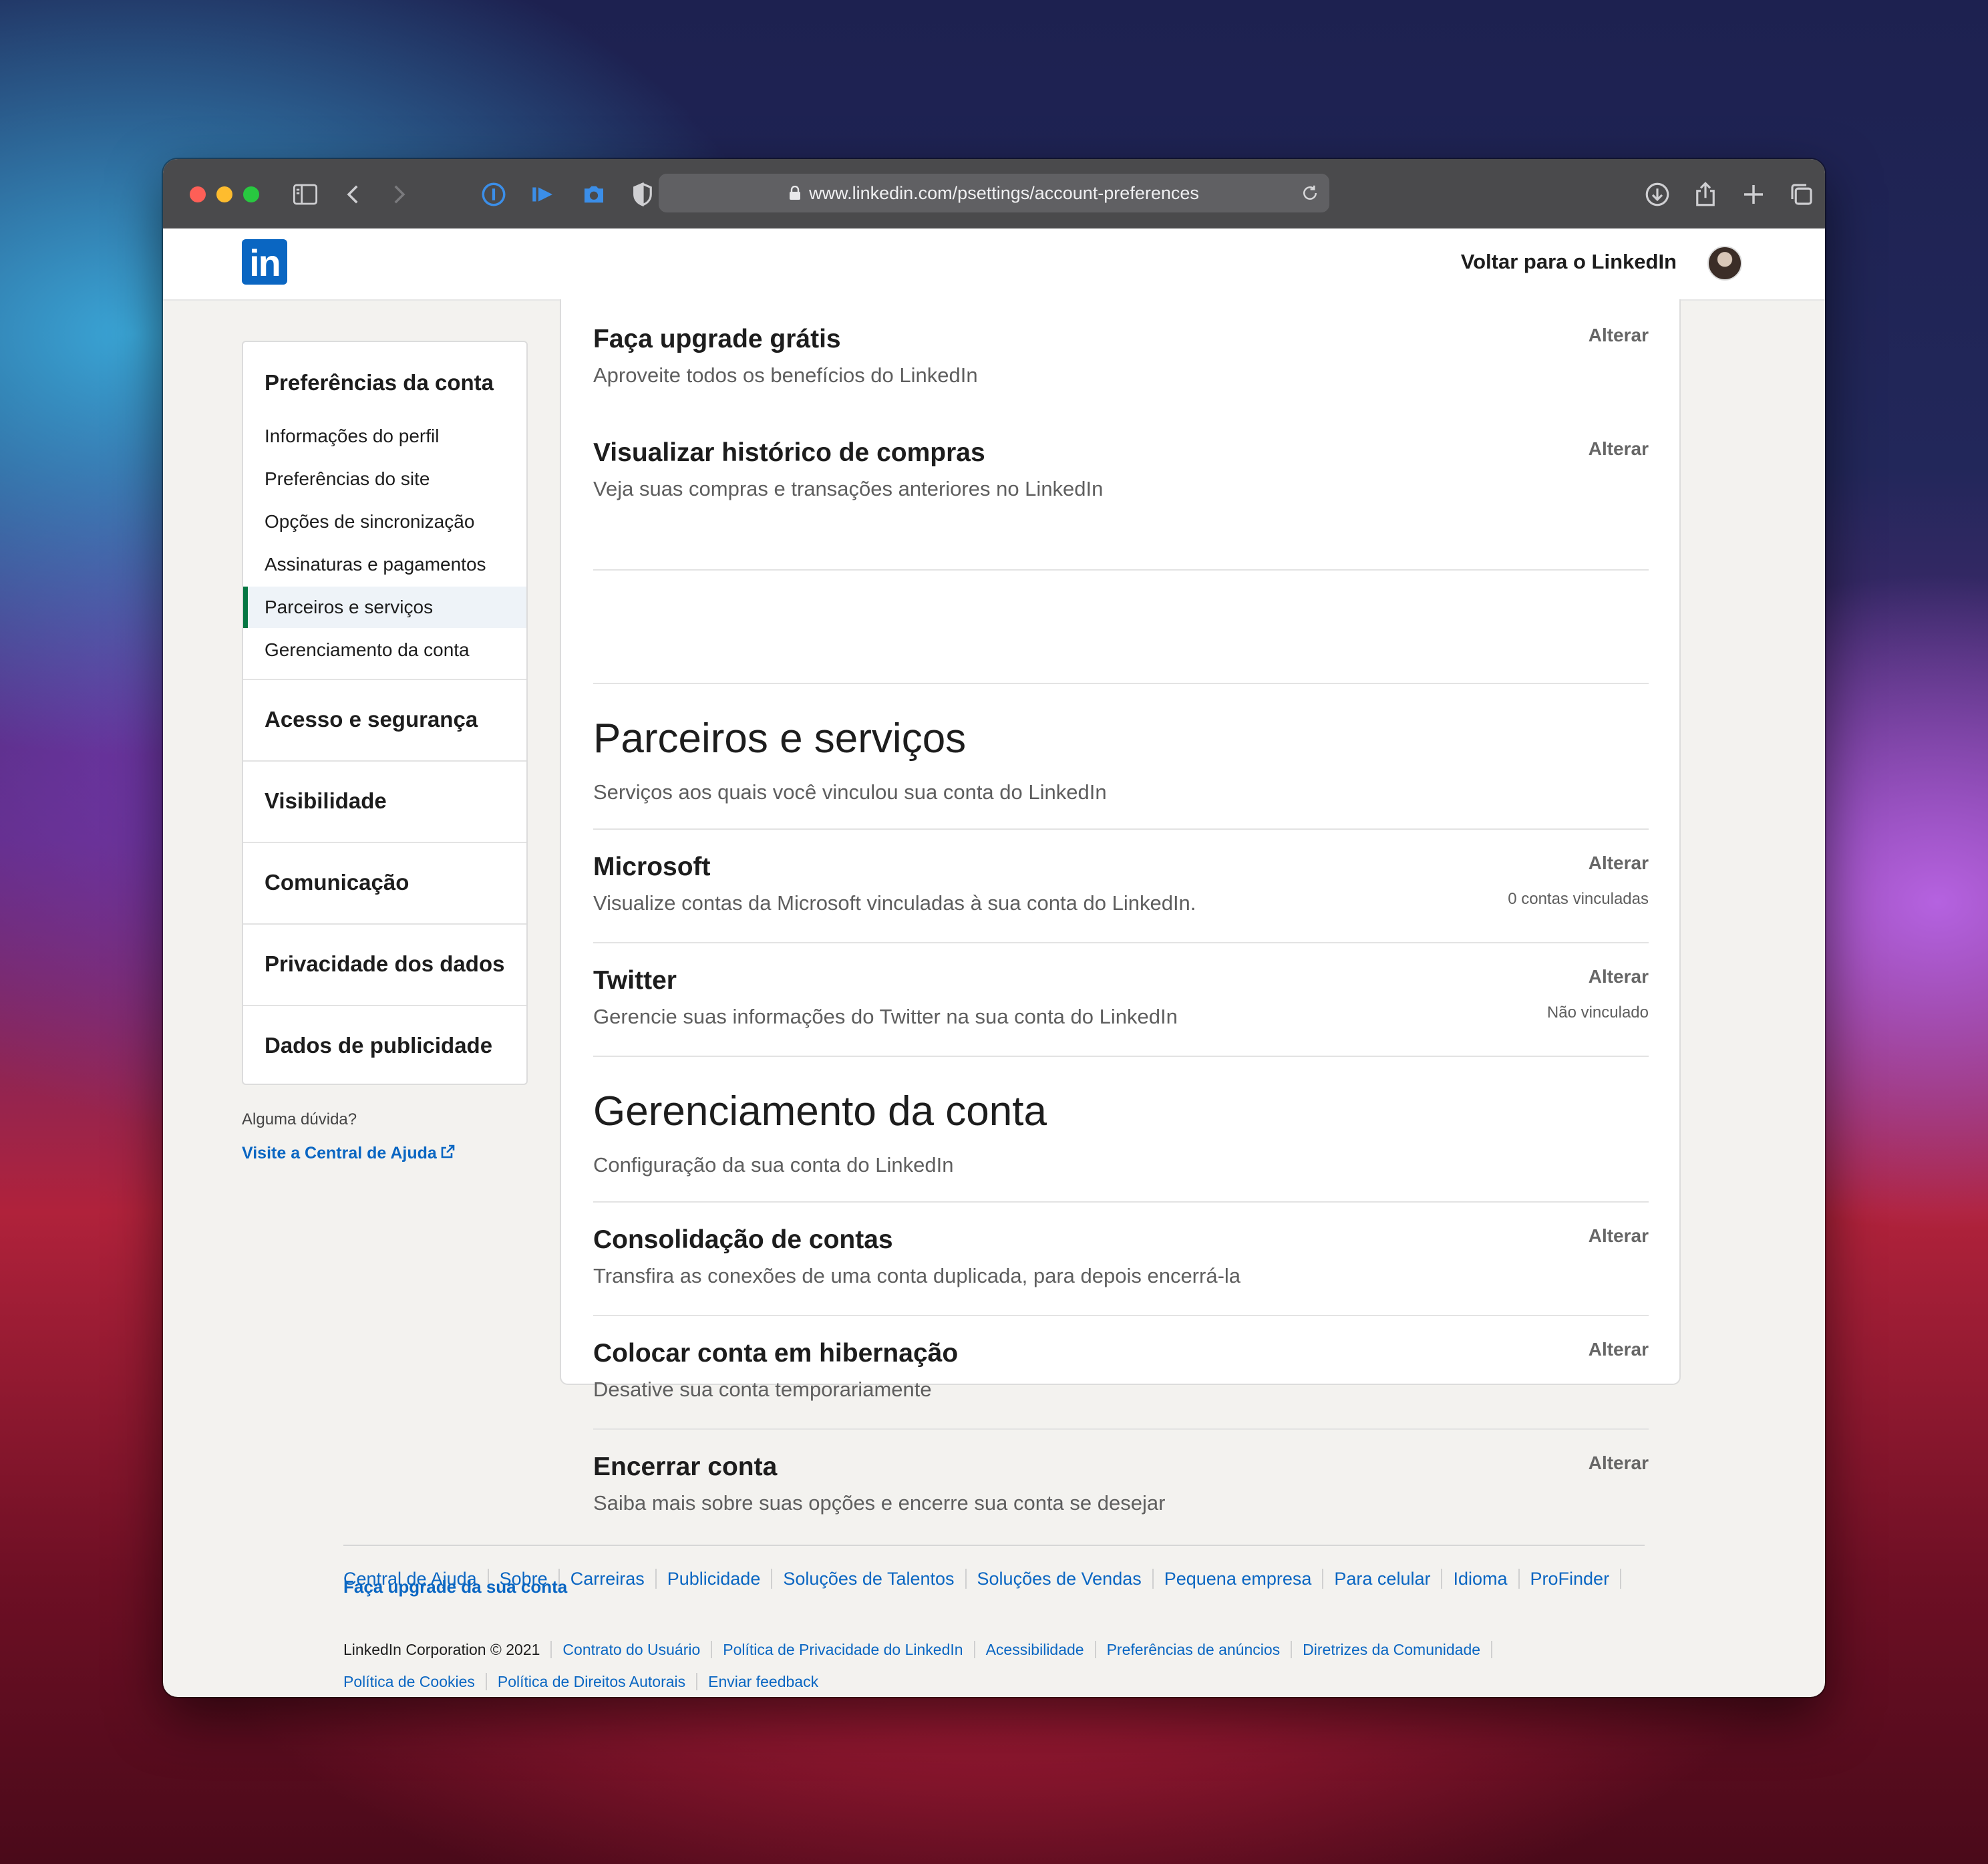 The height and width of the screenshot is (1864, 1988). Describe the element at coordinates (1597, 1012) in the screenshot. I see `link-status: Não vinculado` at that location.